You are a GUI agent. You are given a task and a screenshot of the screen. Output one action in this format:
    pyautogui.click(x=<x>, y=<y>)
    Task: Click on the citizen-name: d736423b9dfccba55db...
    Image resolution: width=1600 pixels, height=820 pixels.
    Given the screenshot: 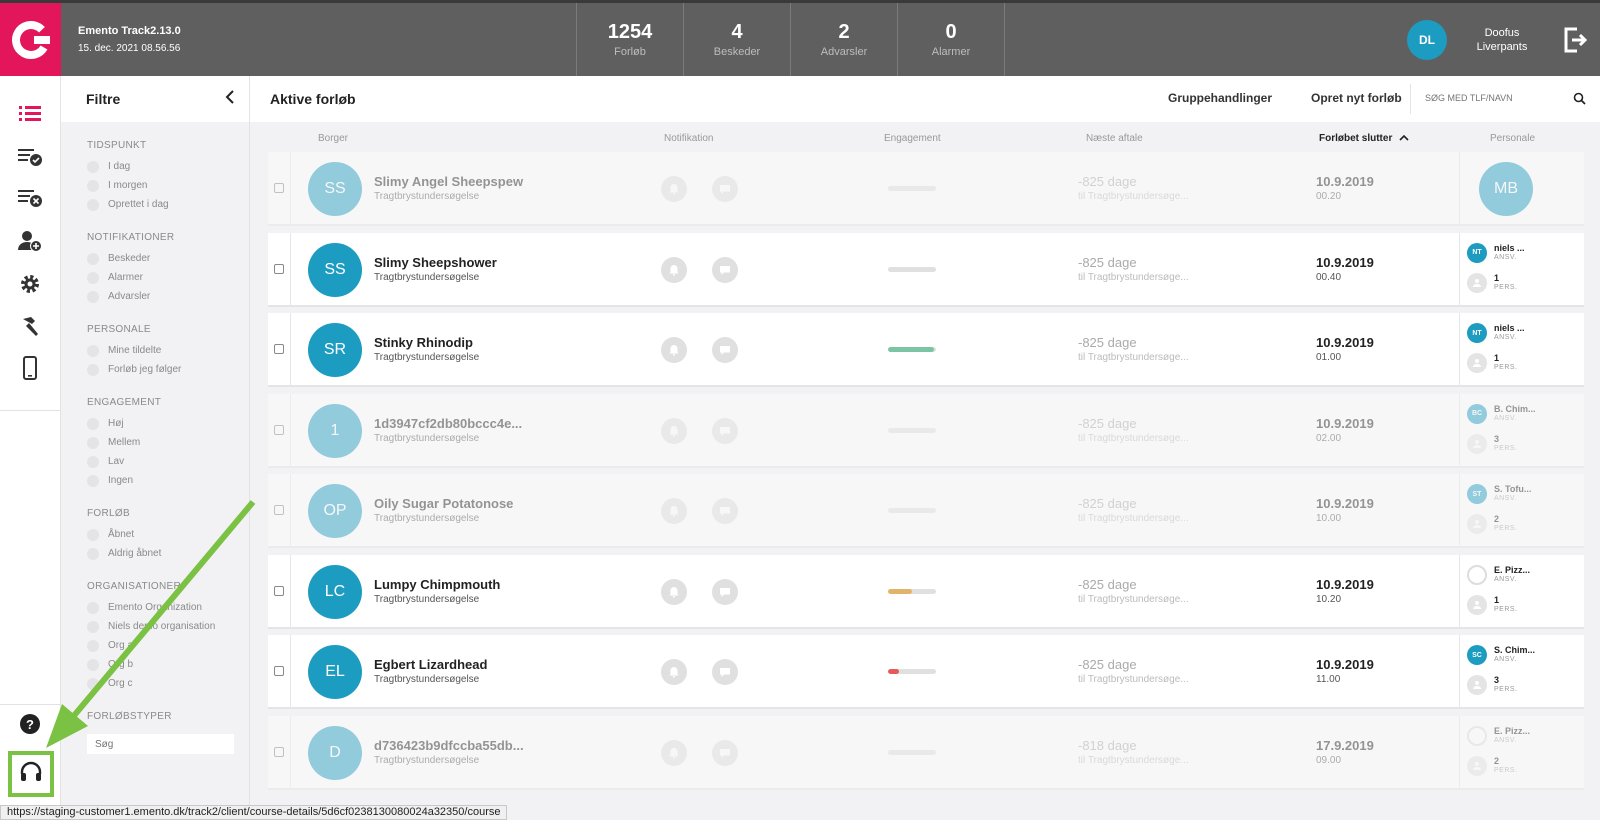 What is the action you would take?
    pyautogui.click(x=449, y=745)
    